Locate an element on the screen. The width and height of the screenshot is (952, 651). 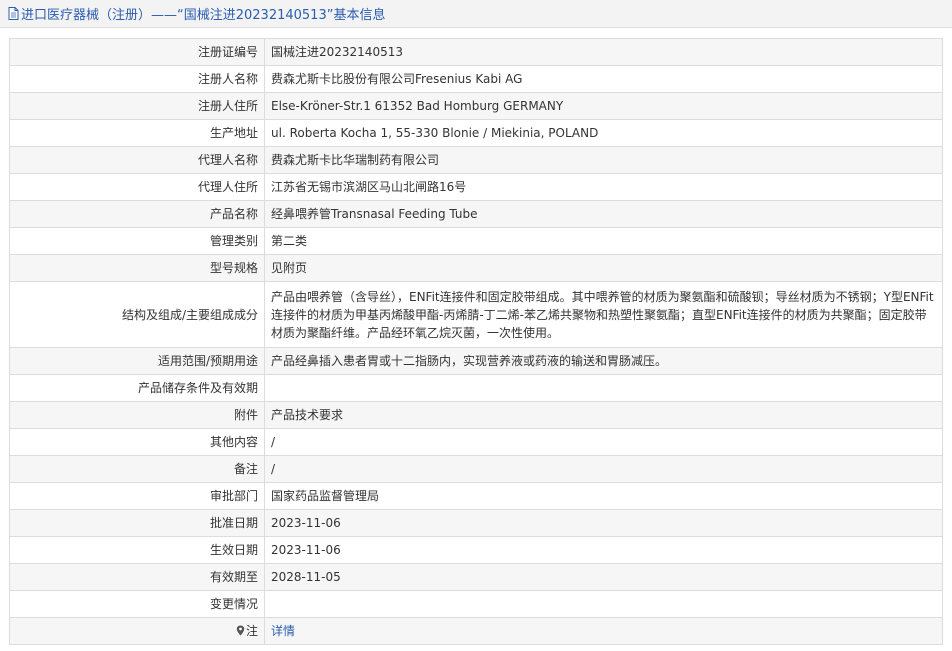
table-row: 备注 / is located at coordinates (476, 469).